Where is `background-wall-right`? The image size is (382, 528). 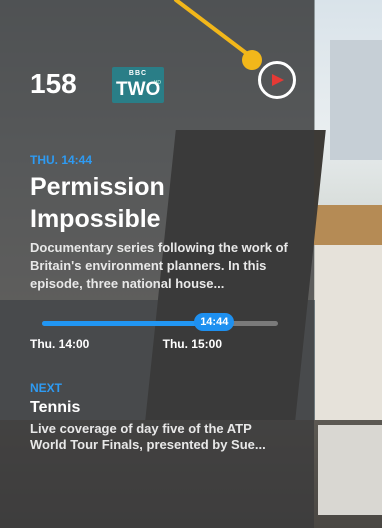
background-wall-right is located at coordinates (348, 332).